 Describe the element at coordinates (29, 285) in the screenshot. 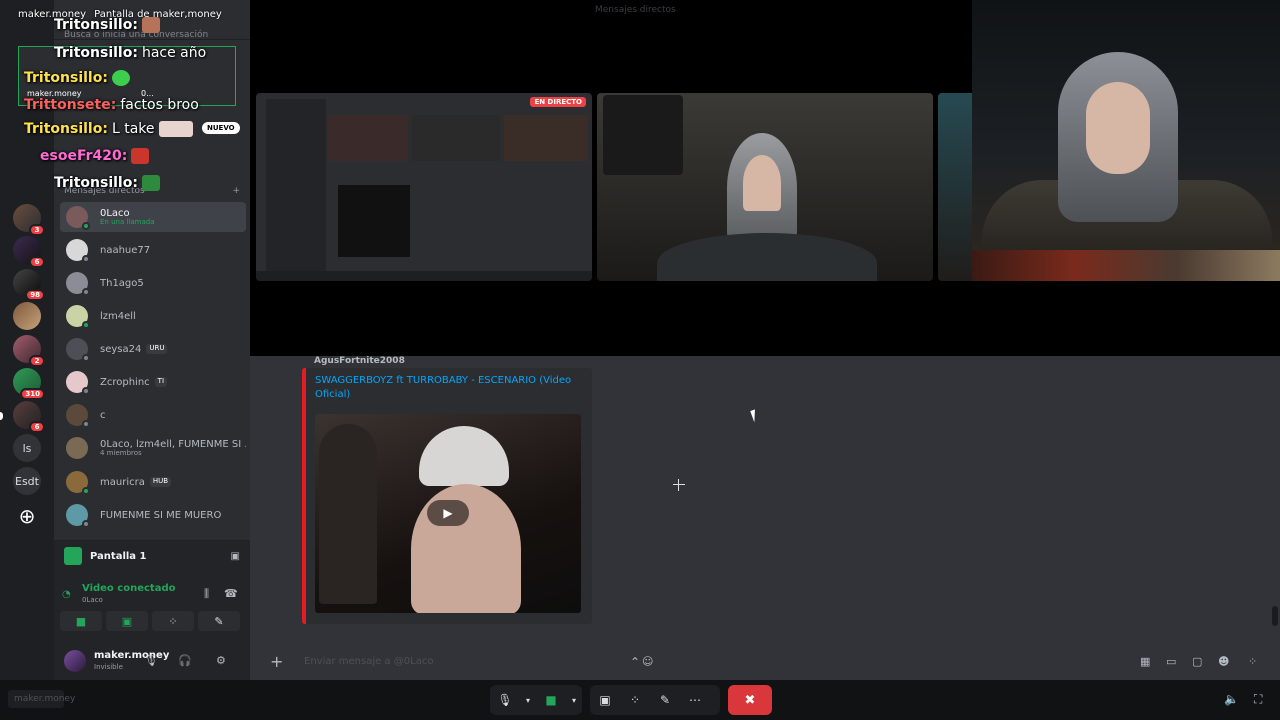

I see `server-icon: 98` at that location.